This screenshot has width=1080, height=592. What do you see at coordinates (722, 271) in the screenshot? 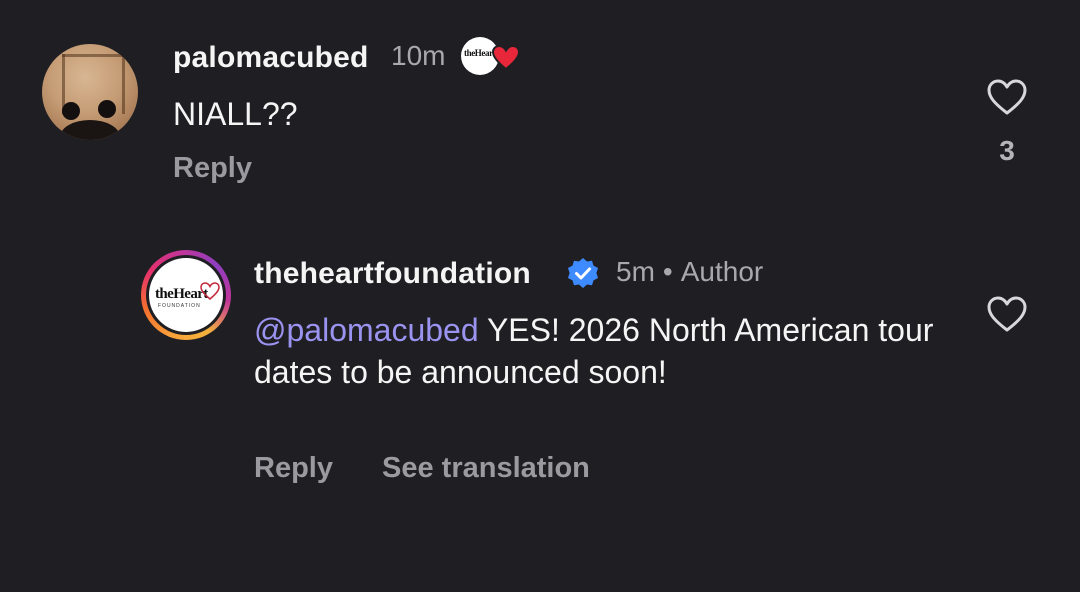
I see `author-label: Author` at bounding box center [722, 271].